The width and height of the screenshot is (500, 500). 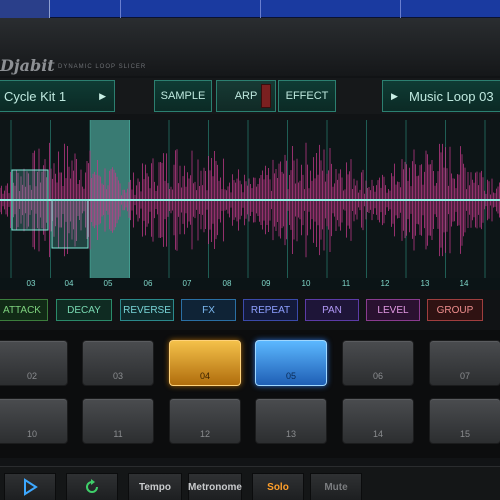 What do you see at coordinates (464, 283) in the screenshot?
I see `slice-tick-label: 14` at bounding box center [464, 283].